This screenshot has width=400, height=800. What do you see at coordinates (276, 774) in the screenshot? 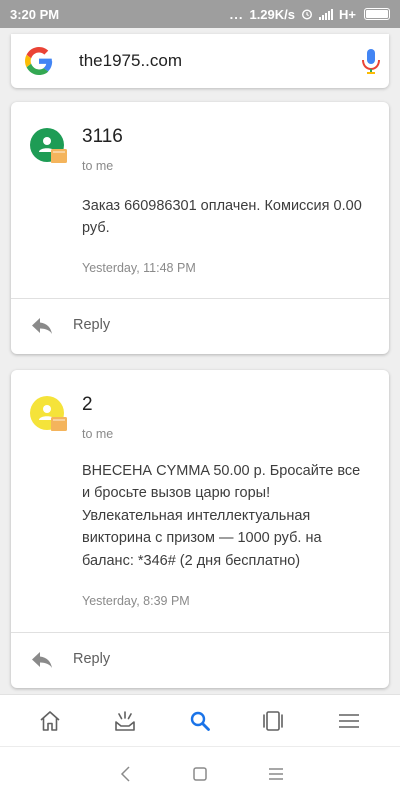
I see `recent-apps-icon` at bounding box center [276, 774].